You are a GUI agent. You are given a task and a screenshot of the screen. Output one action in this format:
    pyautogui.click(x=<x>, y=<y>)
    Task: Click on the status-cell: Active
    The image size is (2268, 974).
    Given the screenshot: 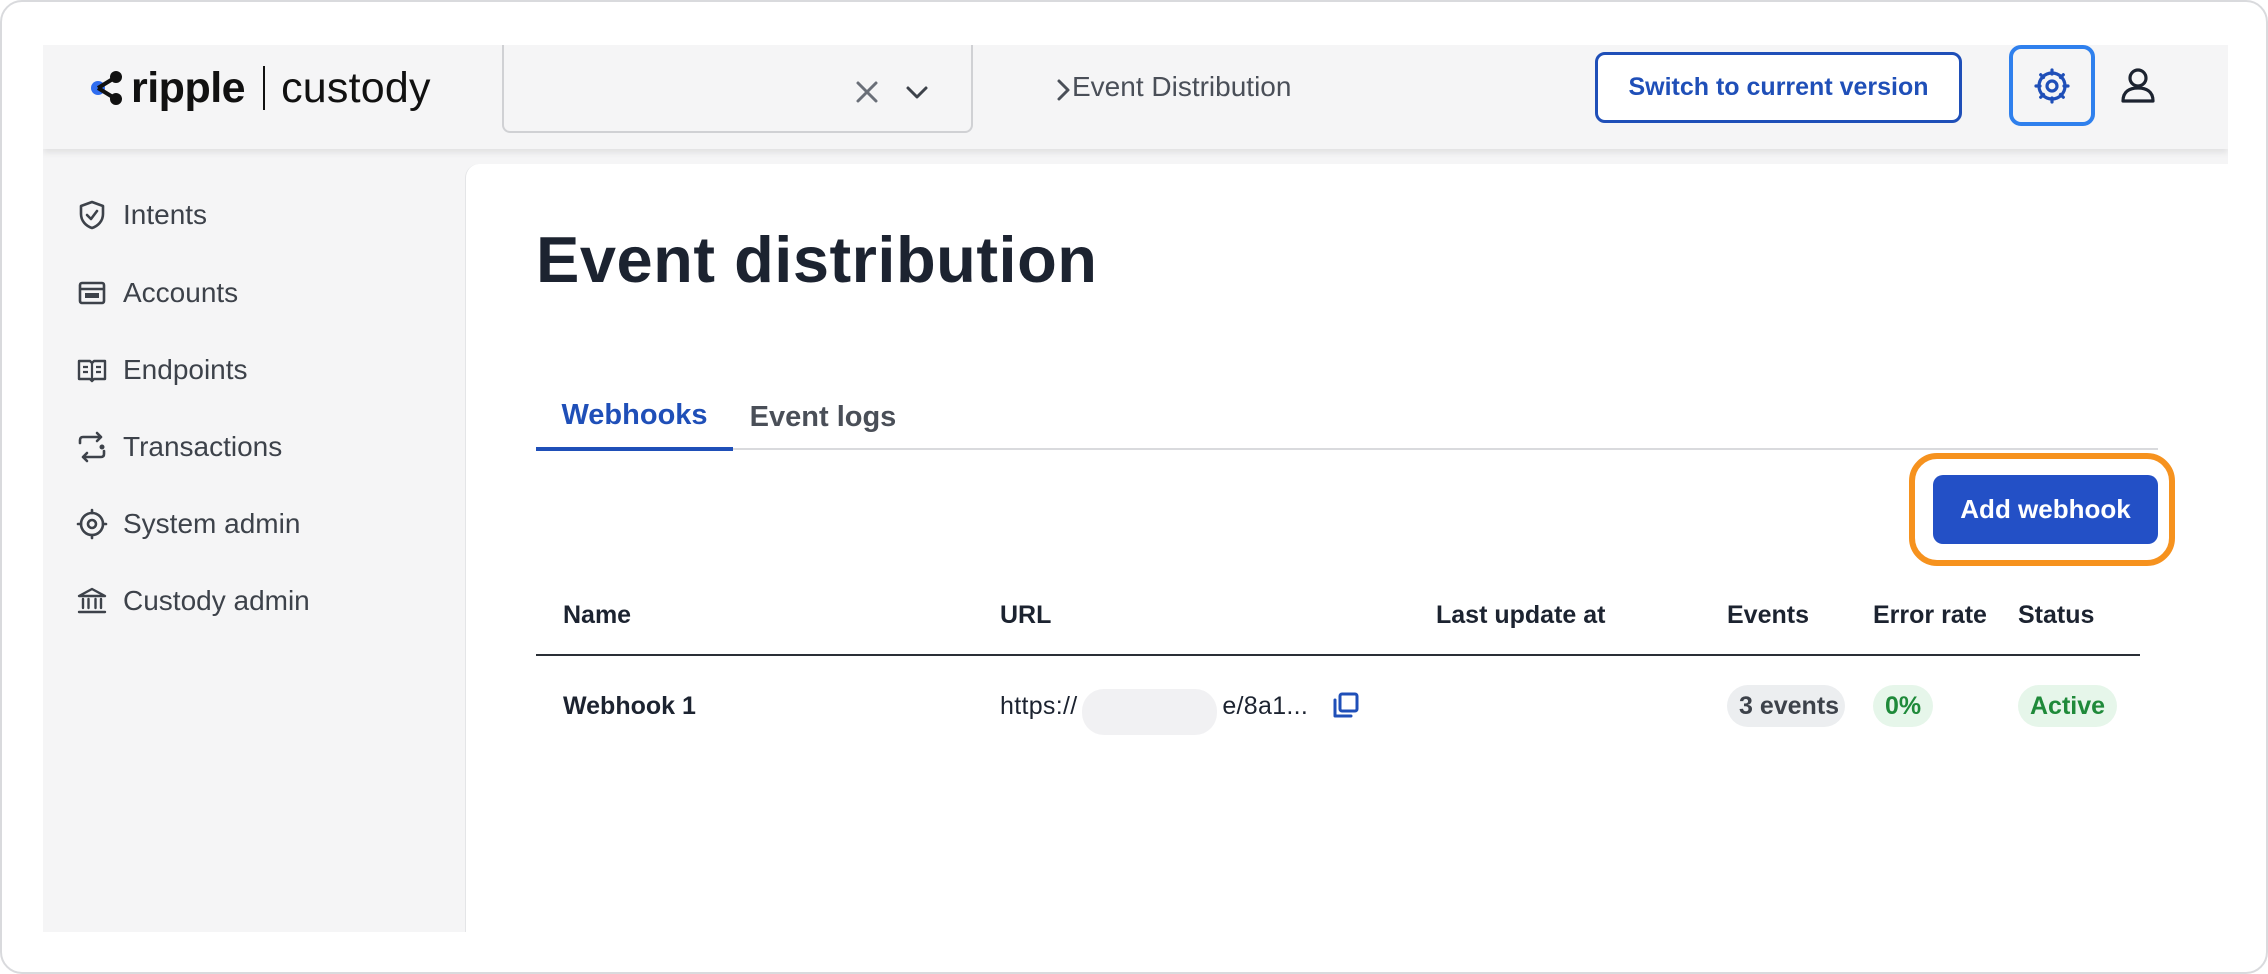 What is the action you would take?
    pyautogui.click(x=2068, y=706)
    